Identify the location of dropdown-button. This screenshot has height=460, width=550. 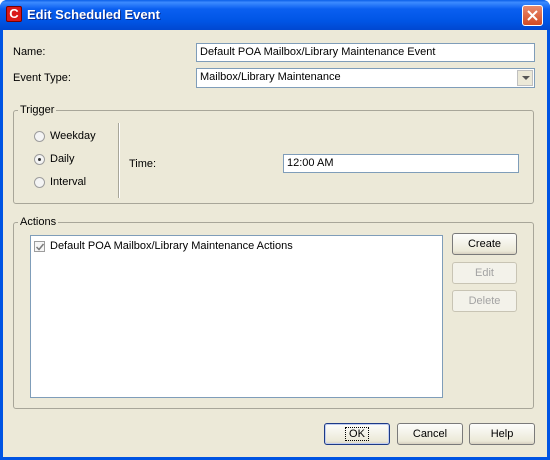
(525, 78).